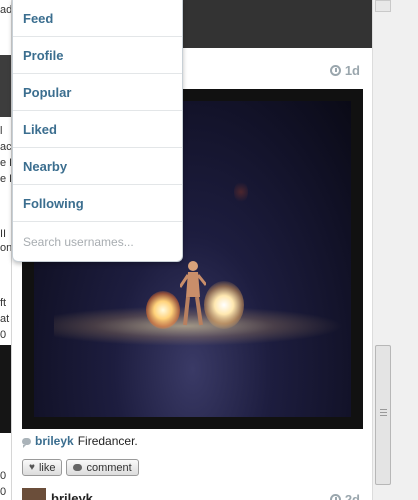 The height and width of the screenshot is (500, 418). What do you see at coordinates (5, 319) in the screenshot?
I see `left-fragment: at` at bounding box center [5, 319].